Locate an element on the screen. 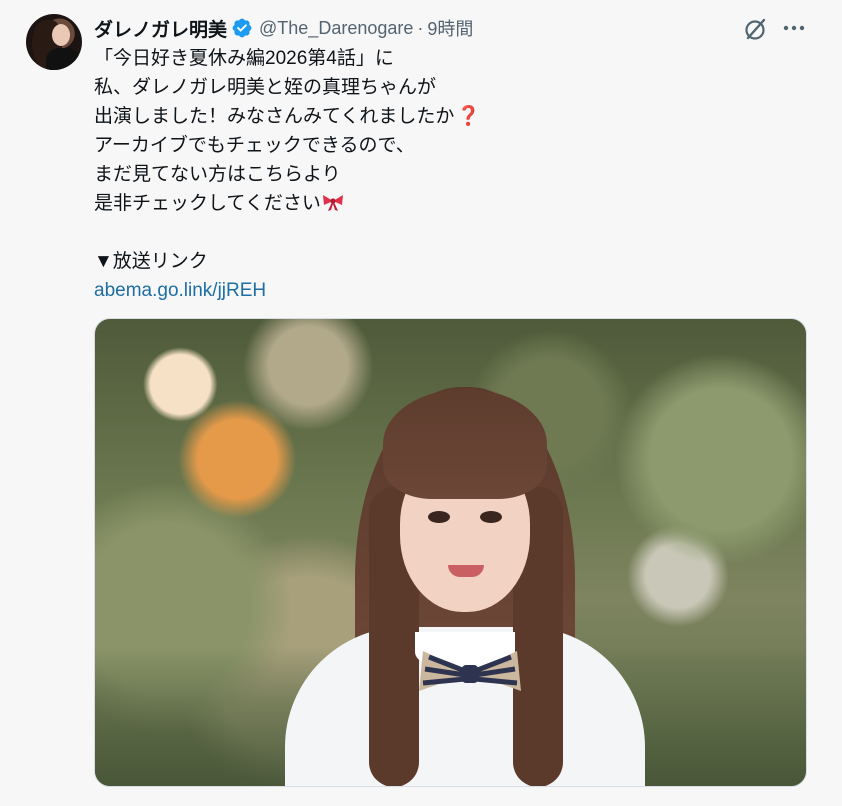 Image resolution: width=842 pixels, height=806 pixels. tweet-header: ダレノガレ明美 @The_Darenogare · 9時間 is located at coordinates (283, 28).